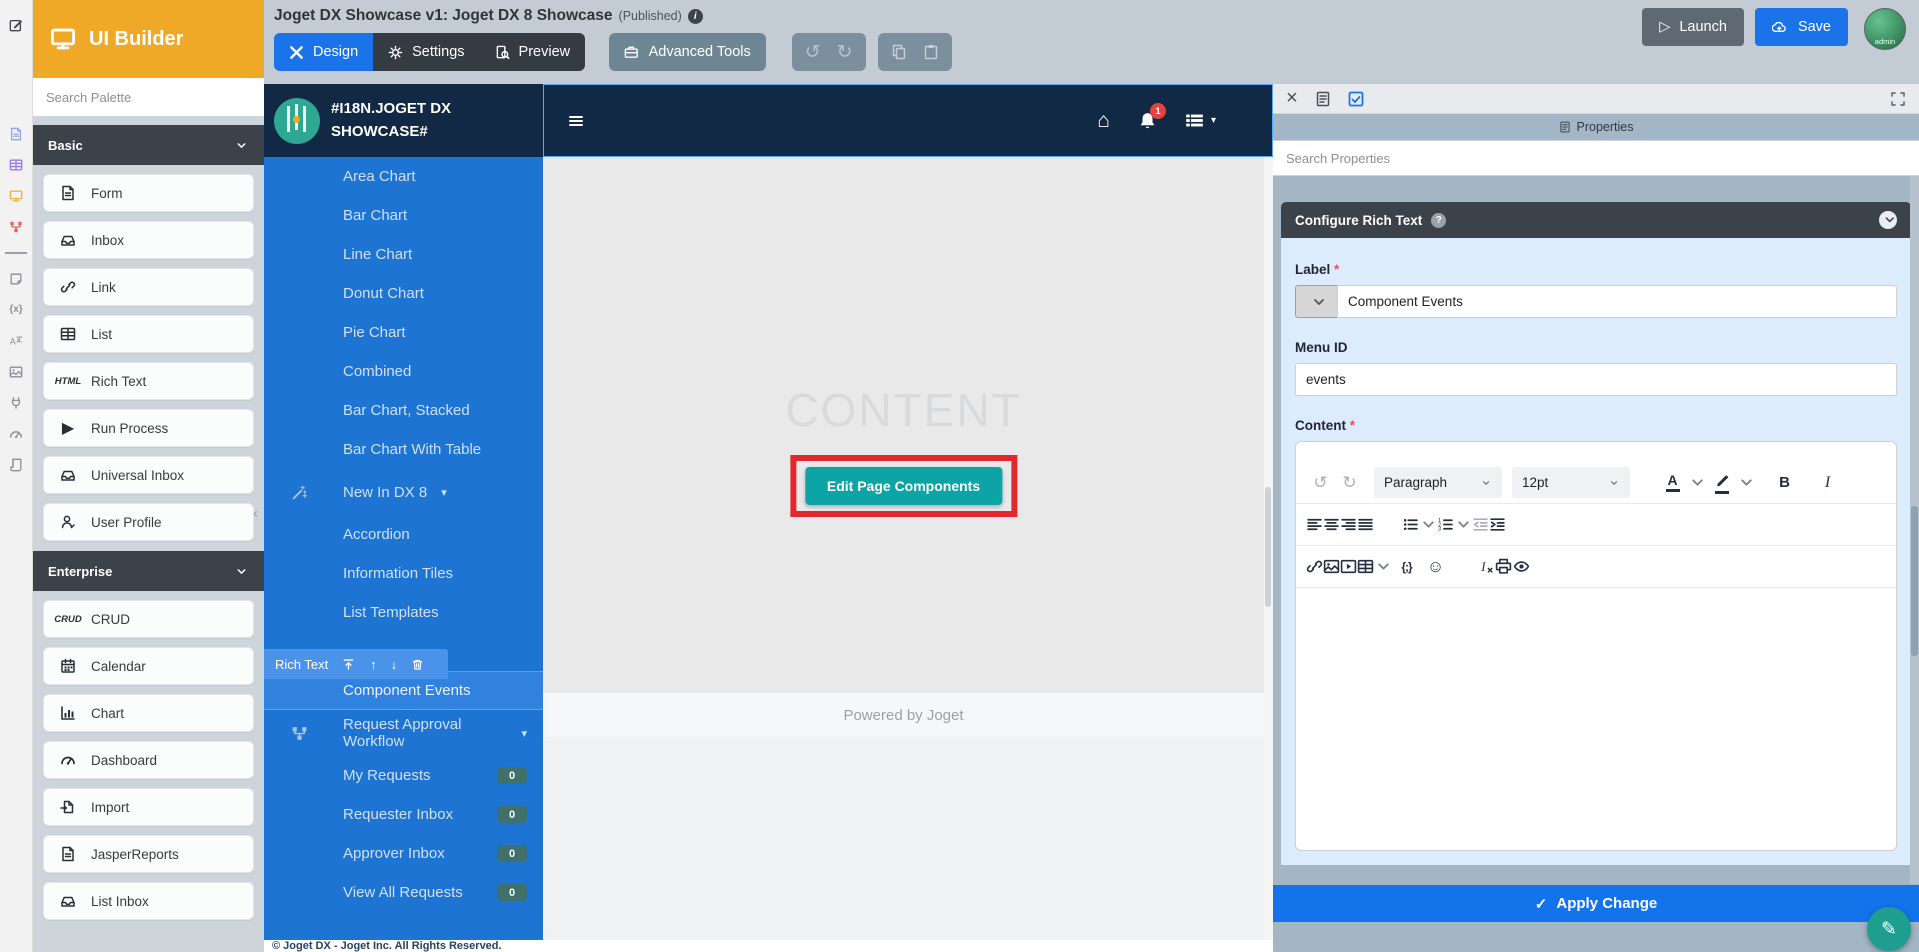 The width and height of the screenshot is (1919, 952). Describe the element at coordinates (1697, 482) in the screenshot. I see `font-color-caret-icon` at that location.